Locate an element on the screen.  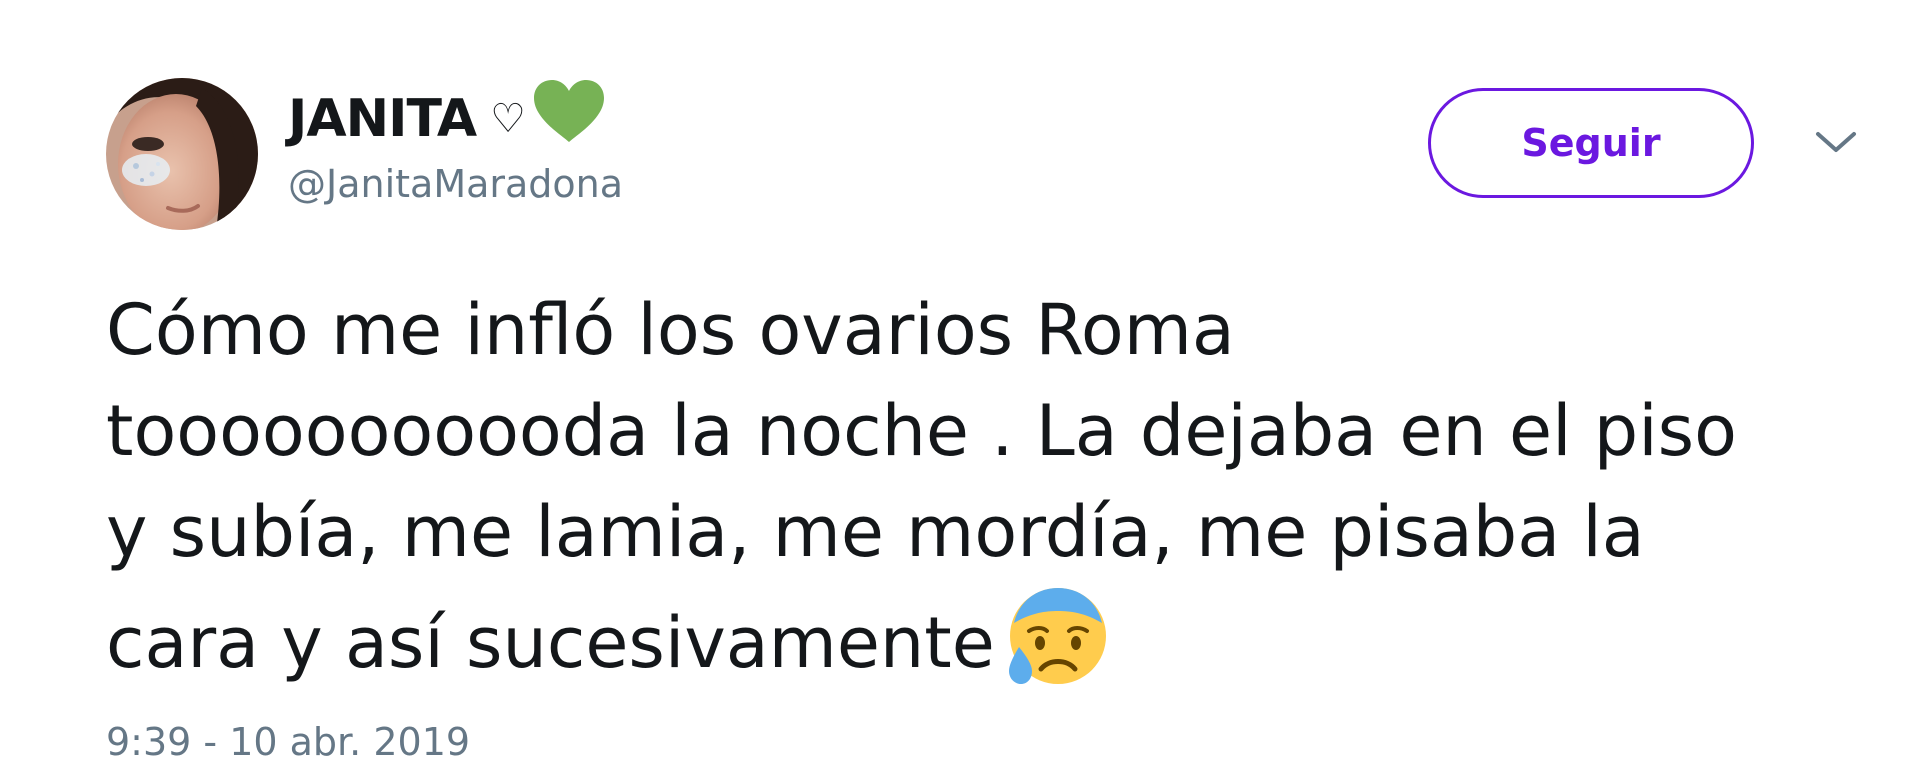
outline-heart-icon: ♡ is located at coordinates (508, 119).